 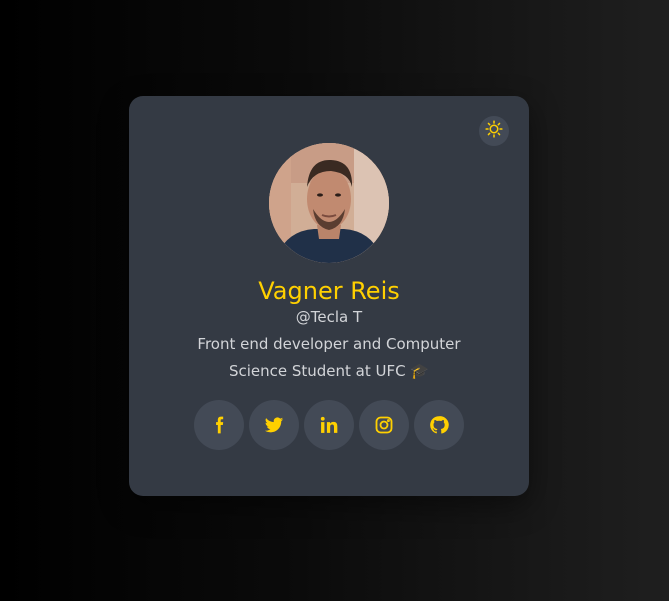 I want to click on github-icon, so click(x=439, y=425).